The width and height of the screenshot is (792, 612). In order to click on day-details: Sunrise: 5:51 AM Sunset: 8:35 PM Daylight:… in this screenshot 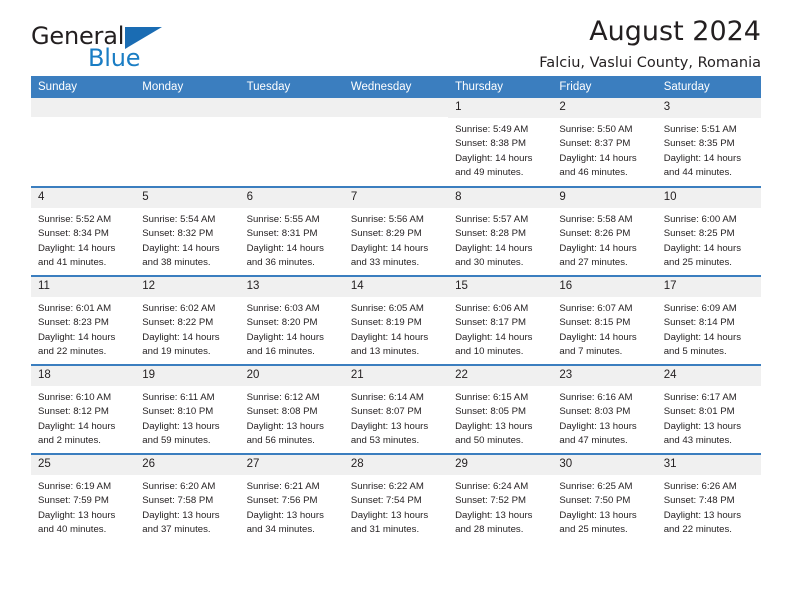, I will do `click(709, 149)`.